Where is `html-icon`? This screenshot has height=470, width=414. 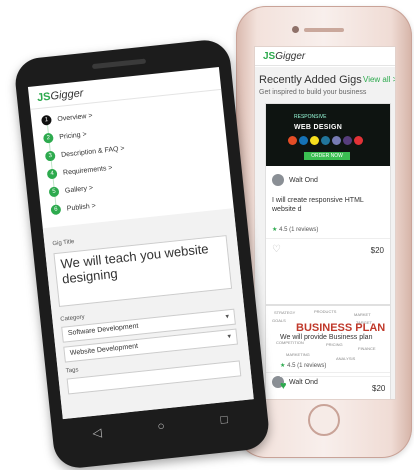 html-icon is located at coordinates (292, 140).